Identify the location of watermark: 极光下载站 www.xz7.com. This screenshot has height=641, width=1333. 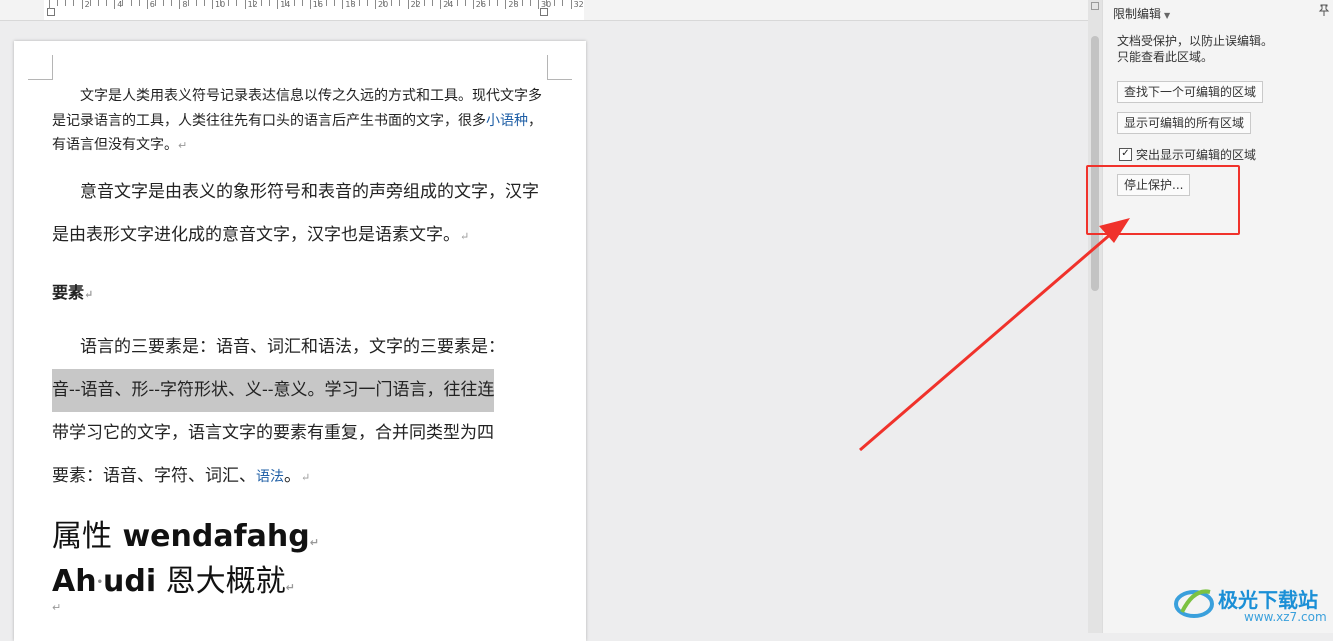
(1252, 605).